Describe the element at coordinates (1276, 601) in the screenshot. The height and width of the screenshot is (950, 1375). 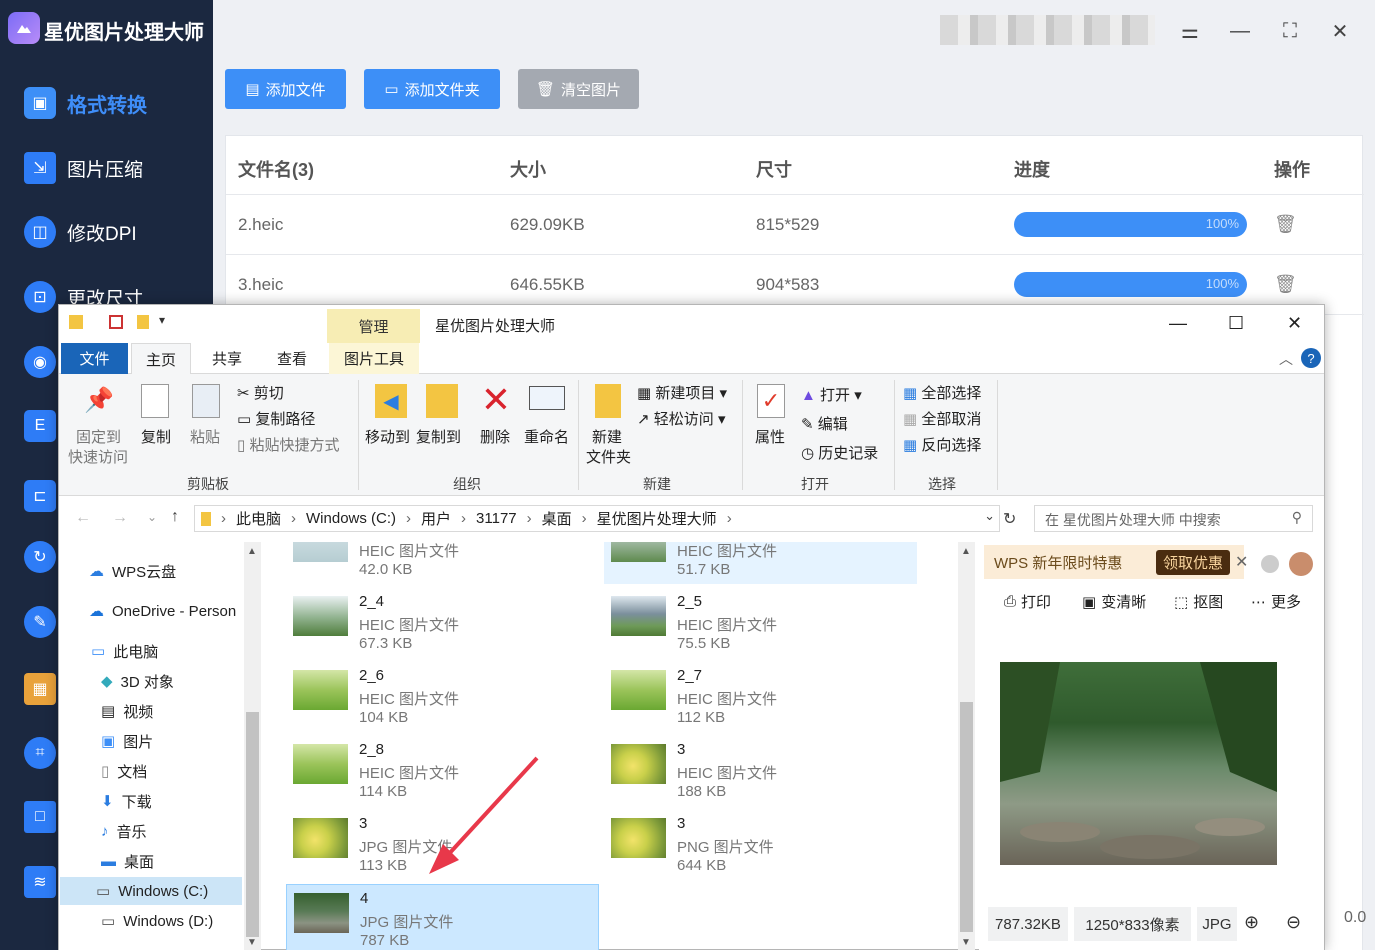
I see `more-button: ⋯ 更多` at that location.